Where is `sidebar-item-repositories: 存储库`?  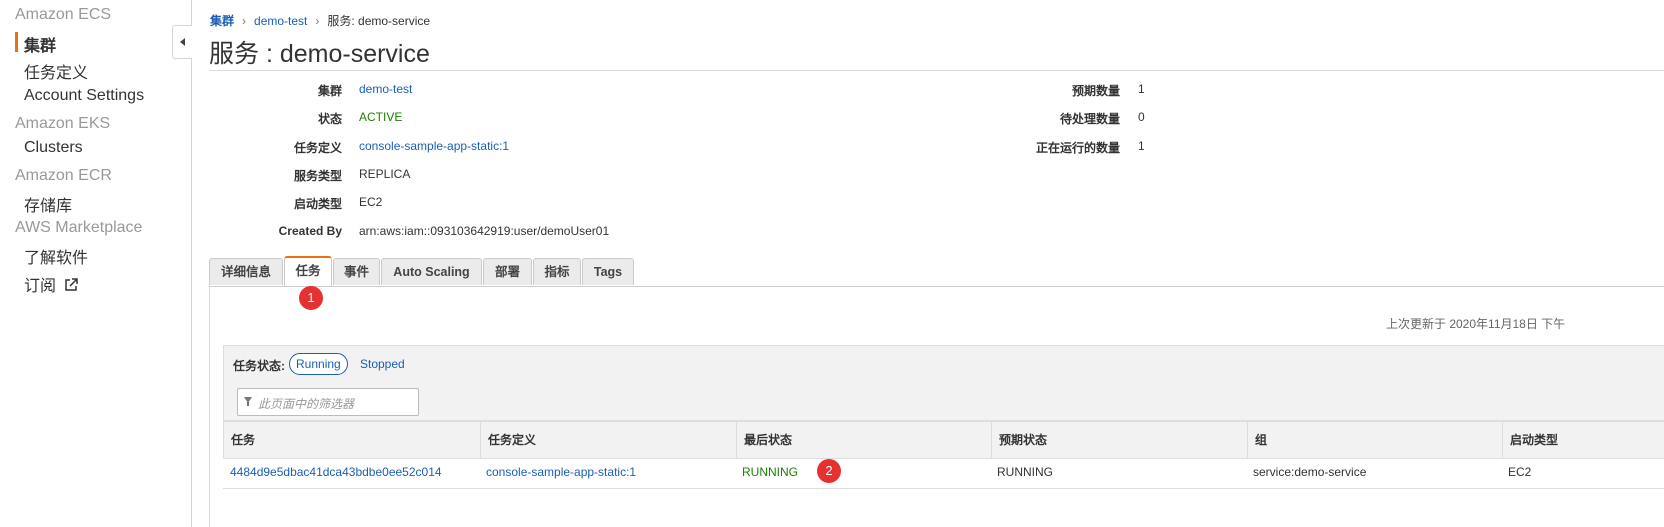
sidebar-item-repositories: 存储库 is located at coordinates (48, 204).